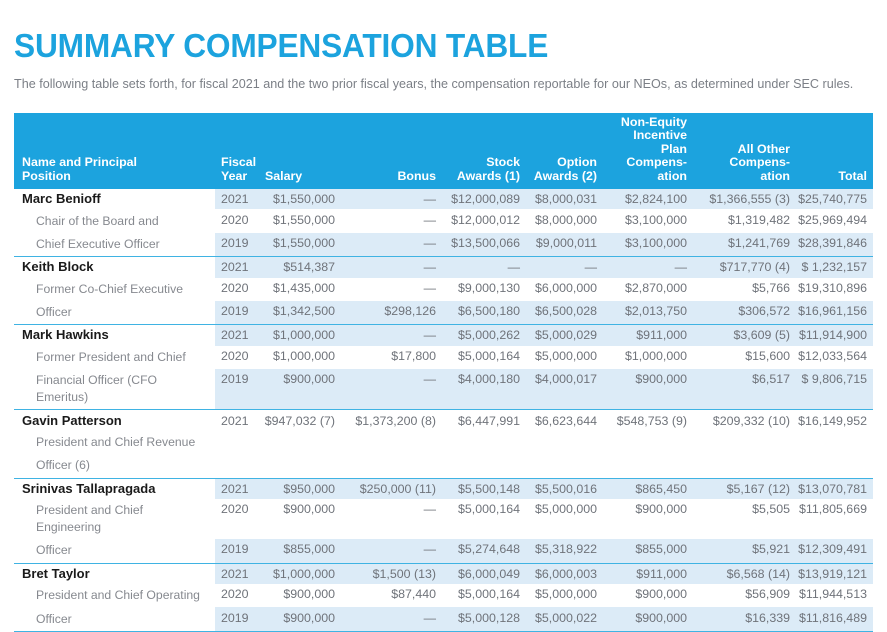 The image size is (887, 632). I want to click on cell-option-awards: $5,500,016, so click(564, 488).